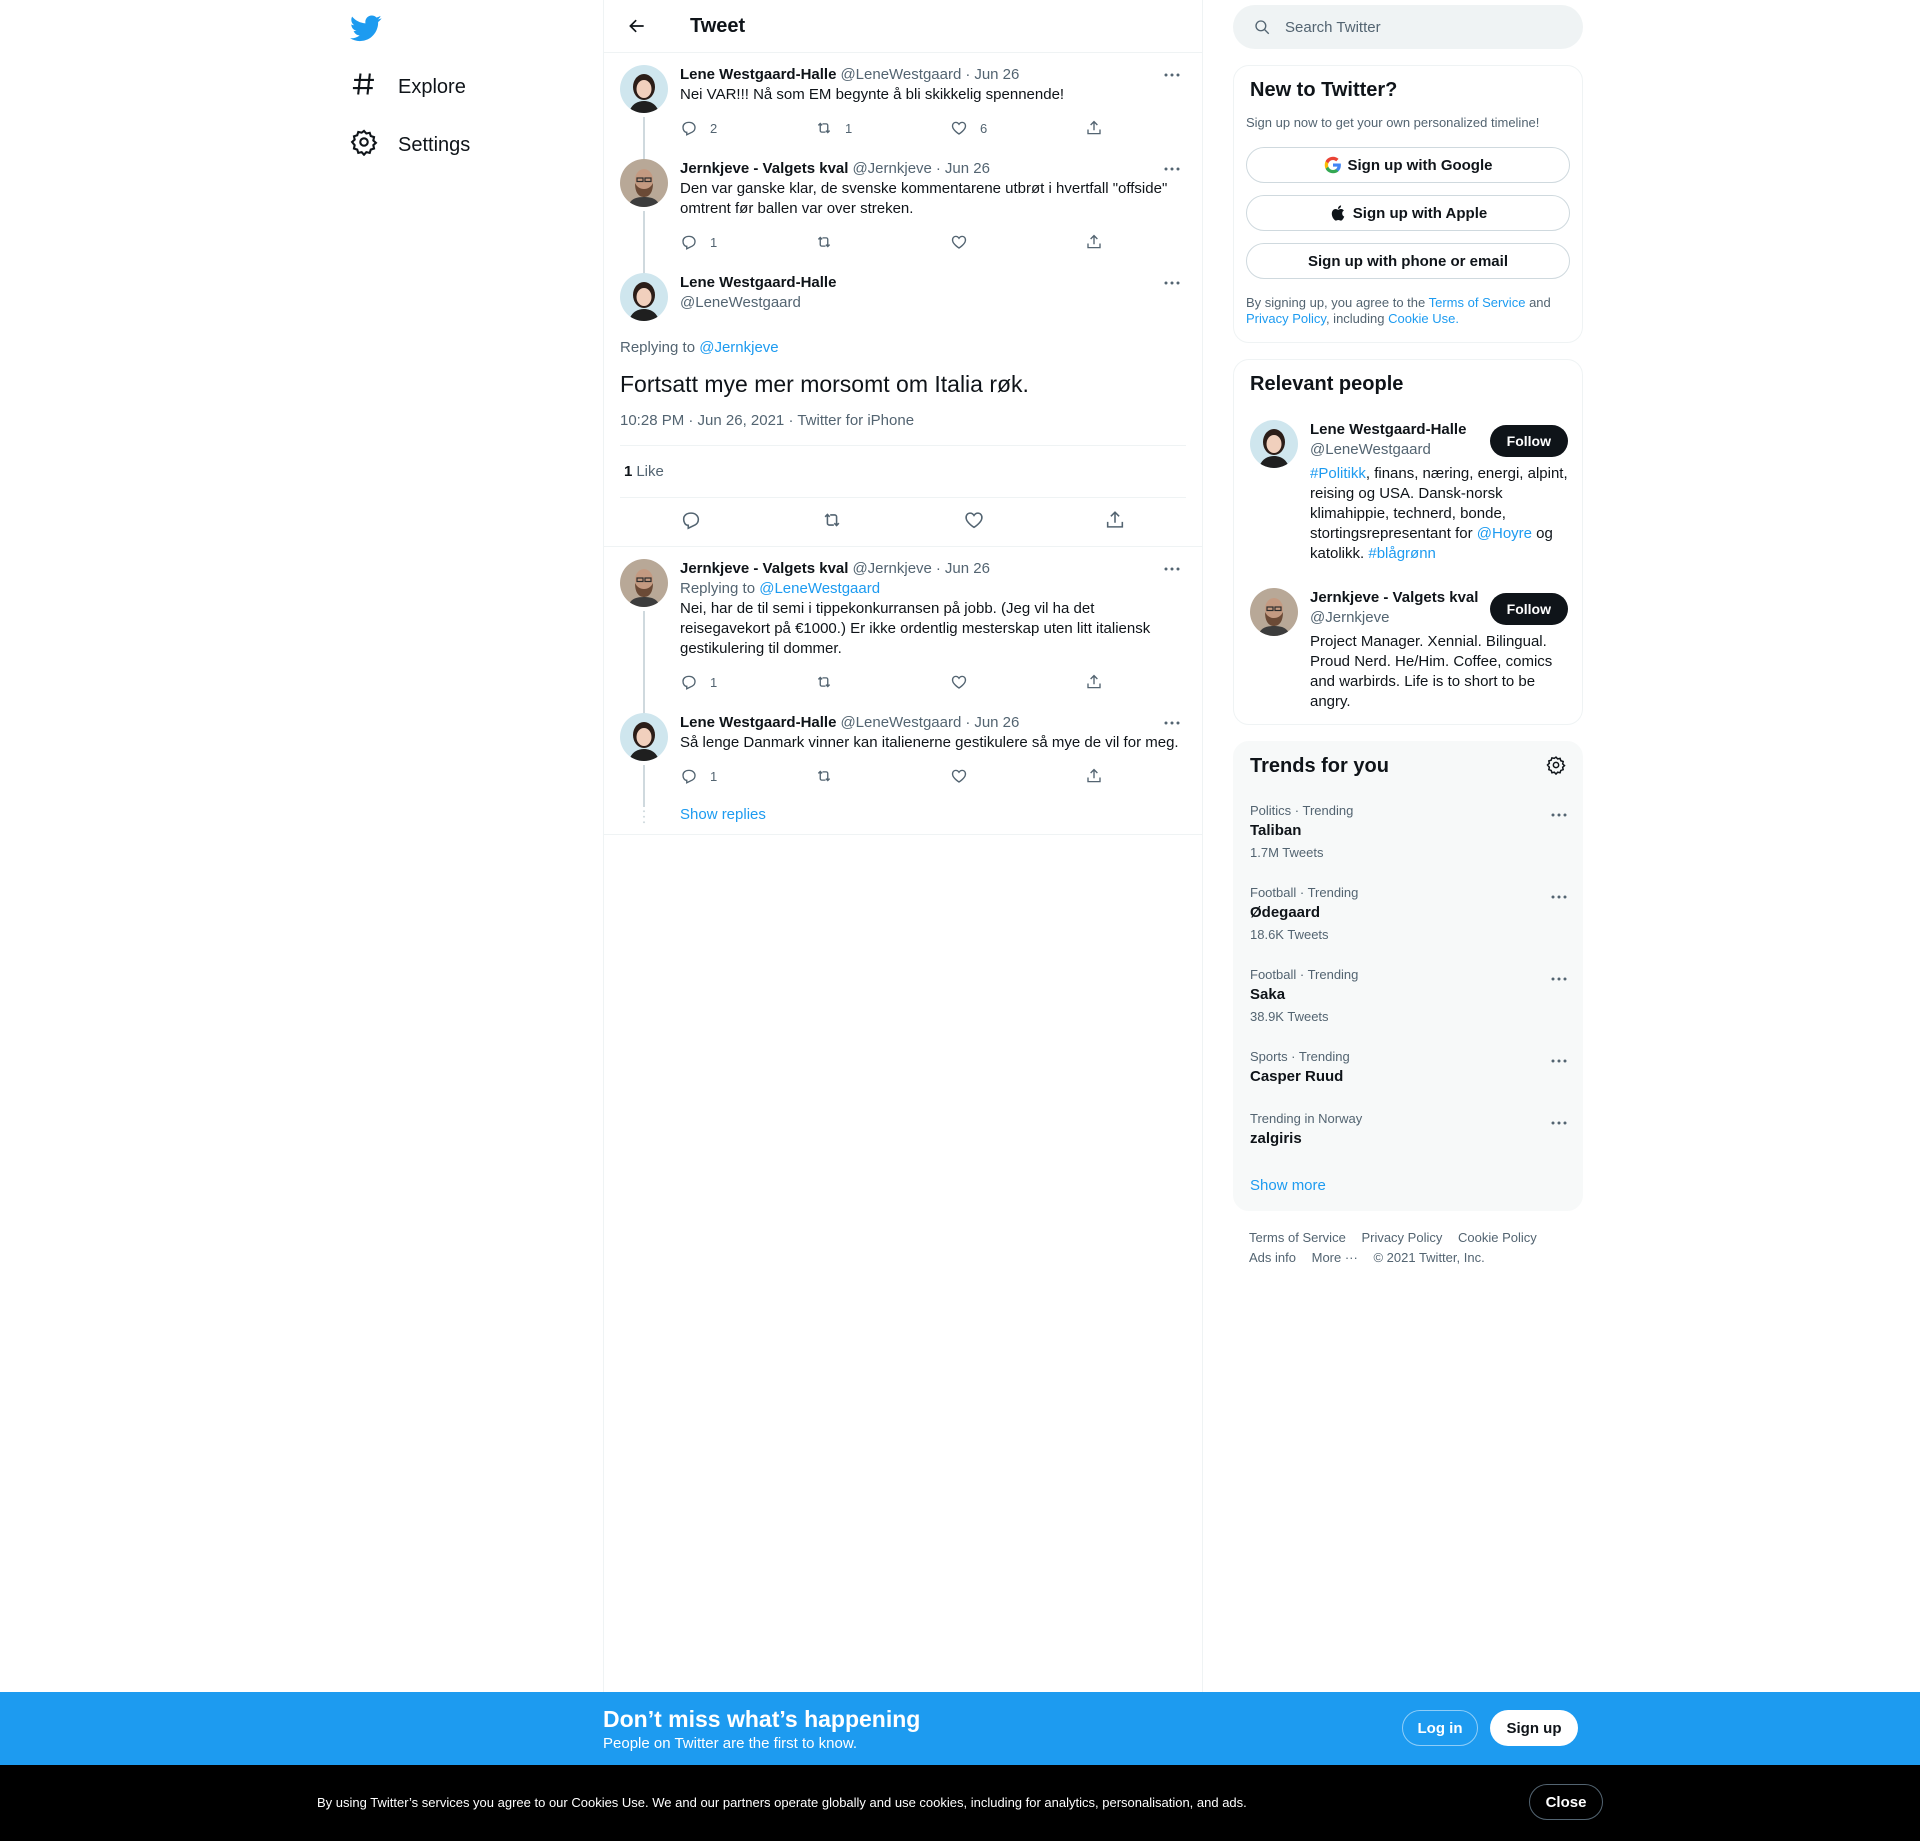 The height and width of the screenshot is (1841, 1920). I want to click on trend-item: Football · Trending Saka 38.9K Tweets, so click(1409, 996).